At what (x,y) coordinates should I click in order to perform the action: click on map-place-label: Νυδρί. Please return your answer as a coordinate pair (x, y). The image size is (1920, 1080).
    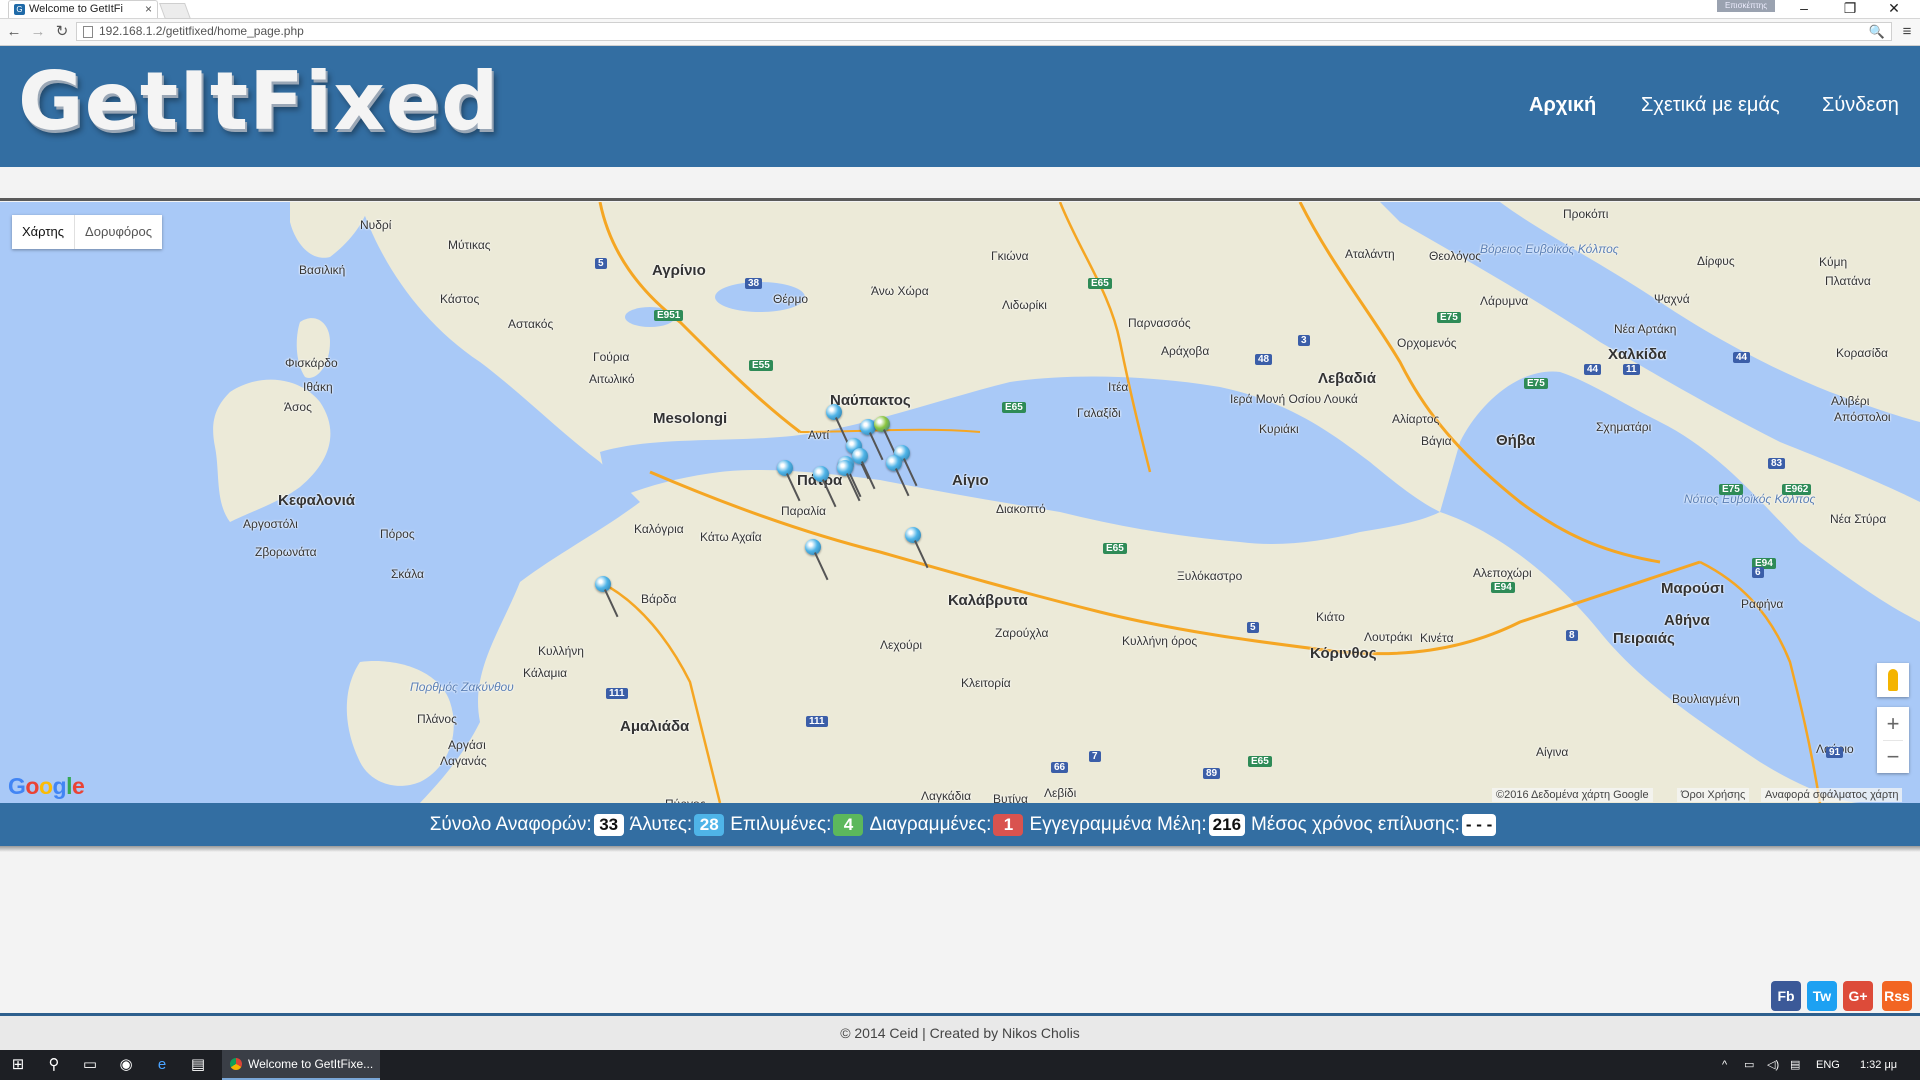
    Looking at the image, I should click on (376, 225).